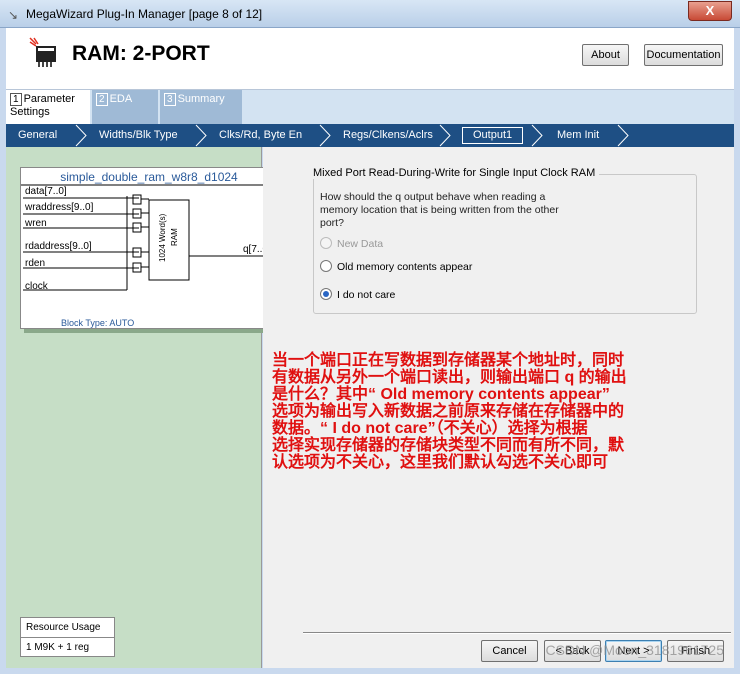 This screenshot has width=740, height=674. Describe the element at coordinates (396, 266) in the screenshot. I see `radio-old-memory-contents: Old memory contents appear` at that location.